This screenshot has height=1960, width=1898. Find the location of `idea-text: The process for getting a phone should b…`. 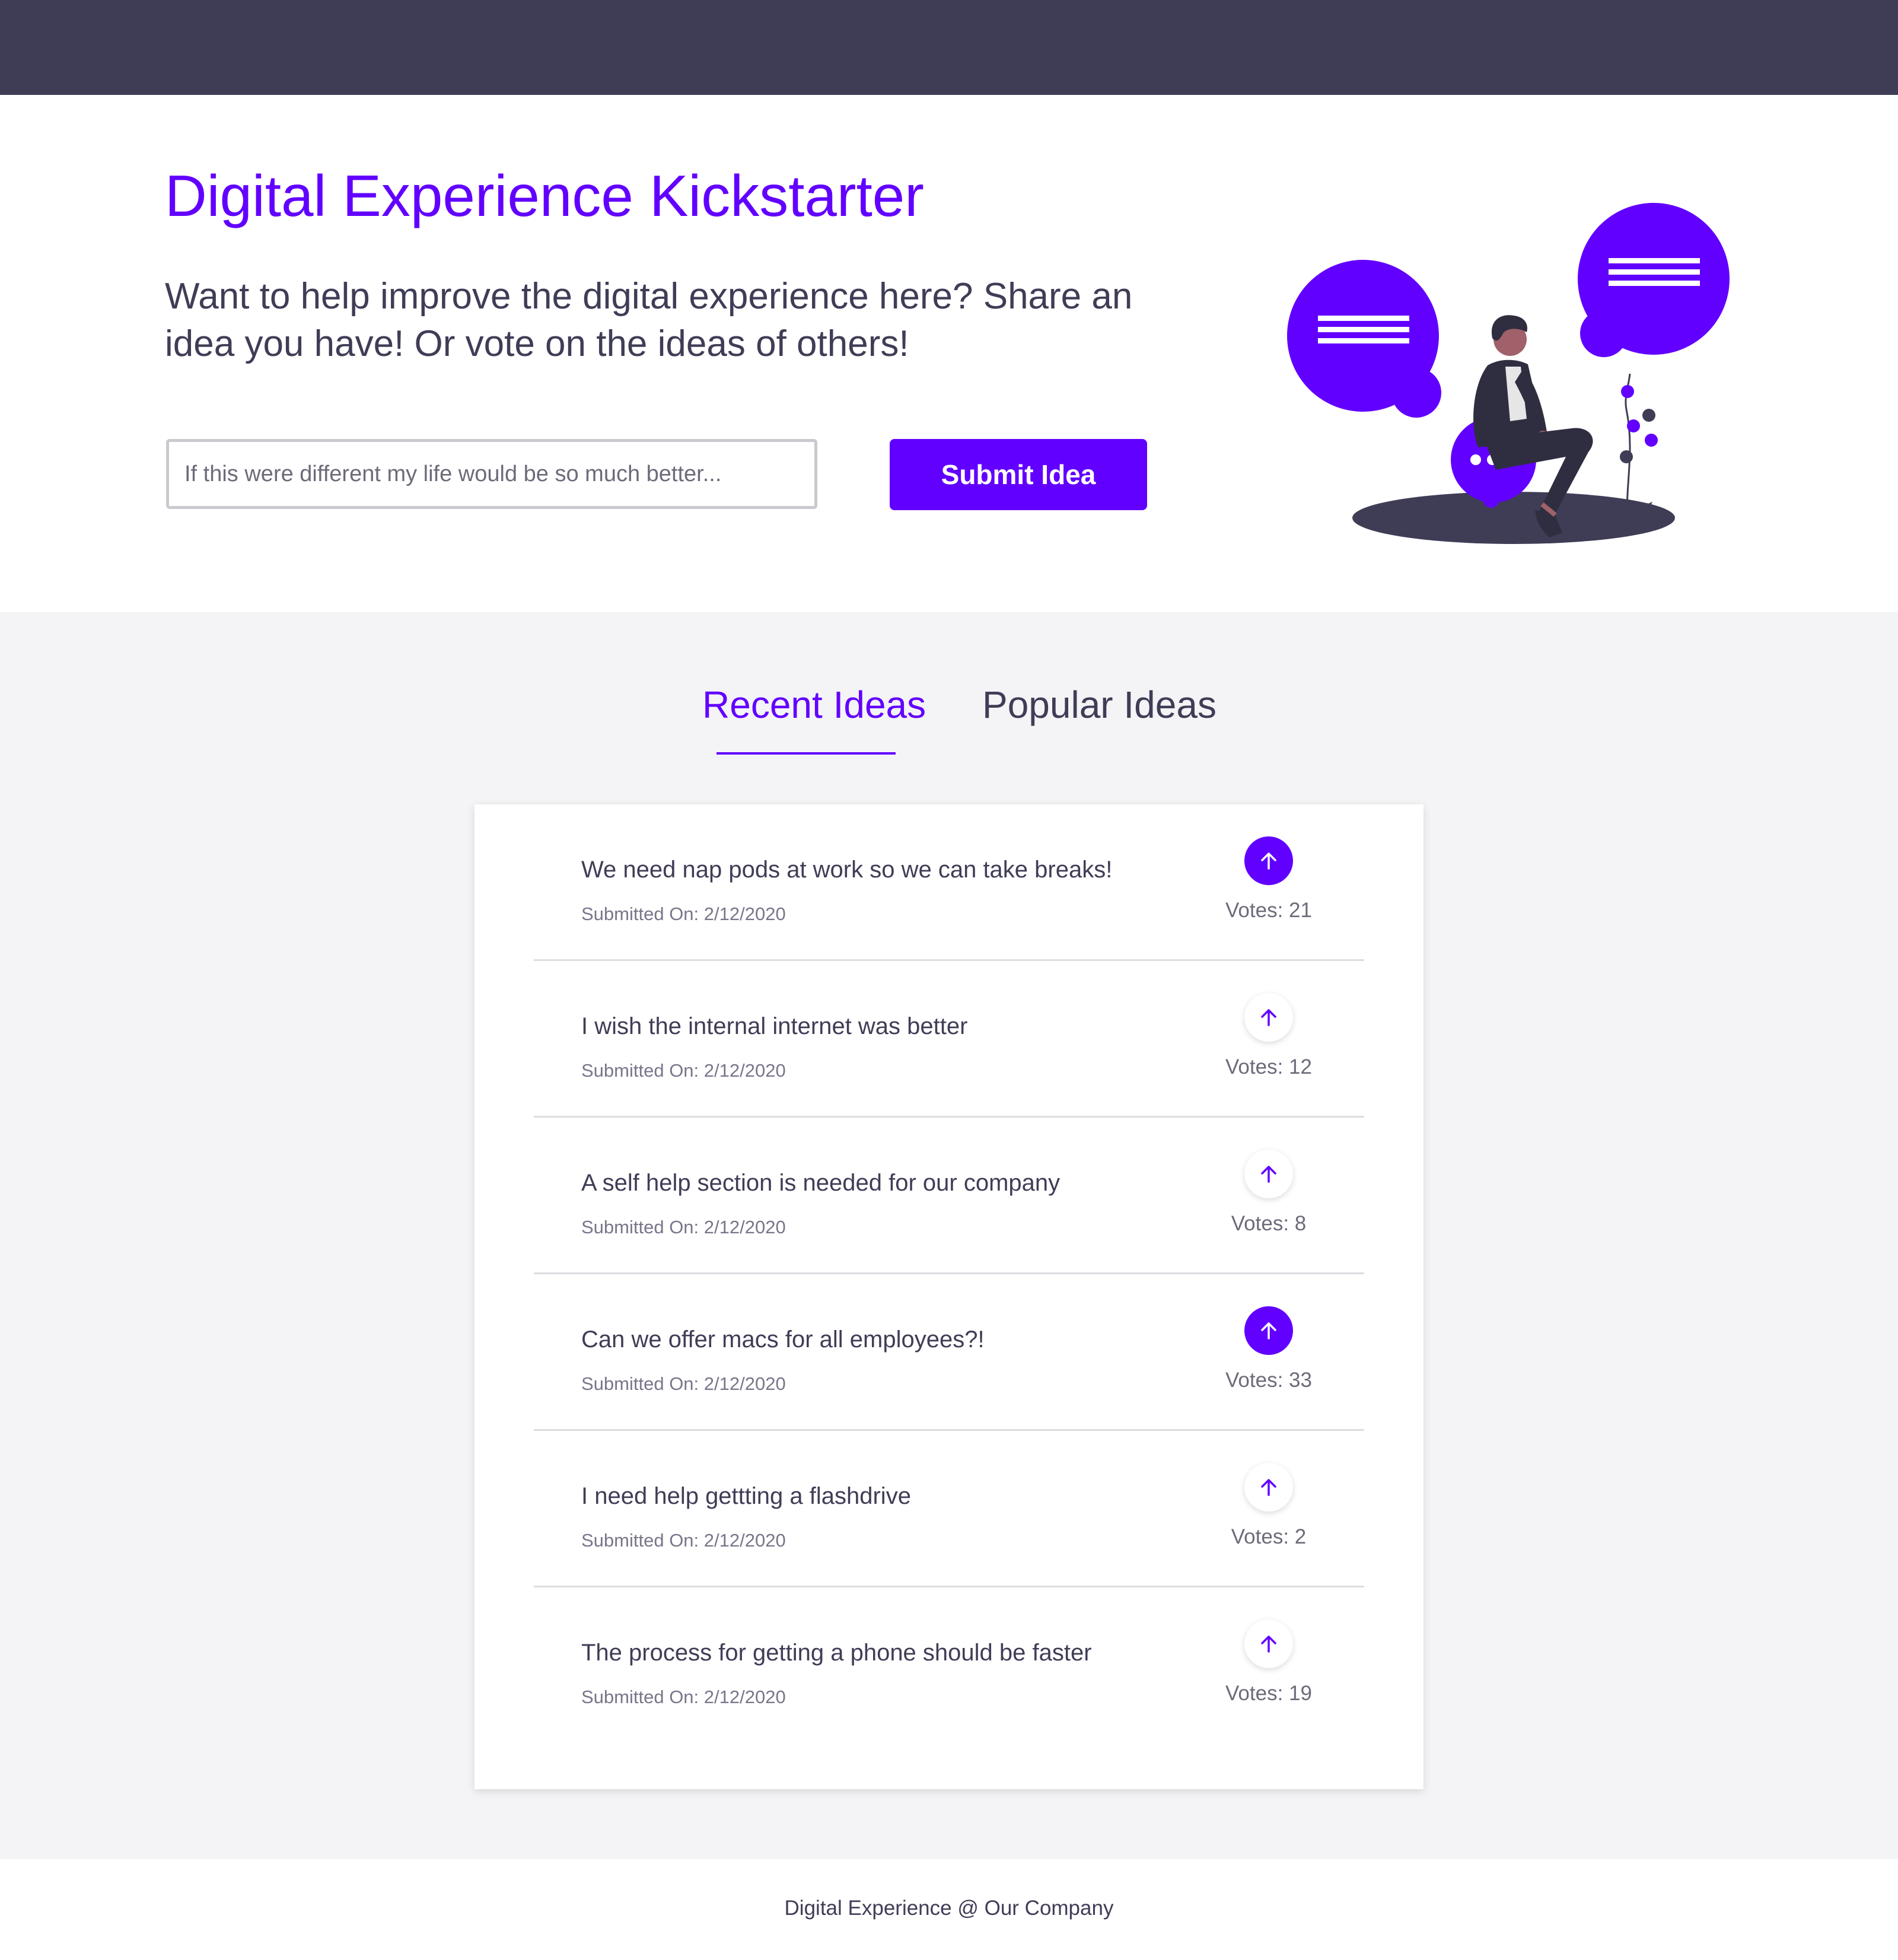

idea-text: The process for getting a phone should b… is located at coordinates (836, 1653).